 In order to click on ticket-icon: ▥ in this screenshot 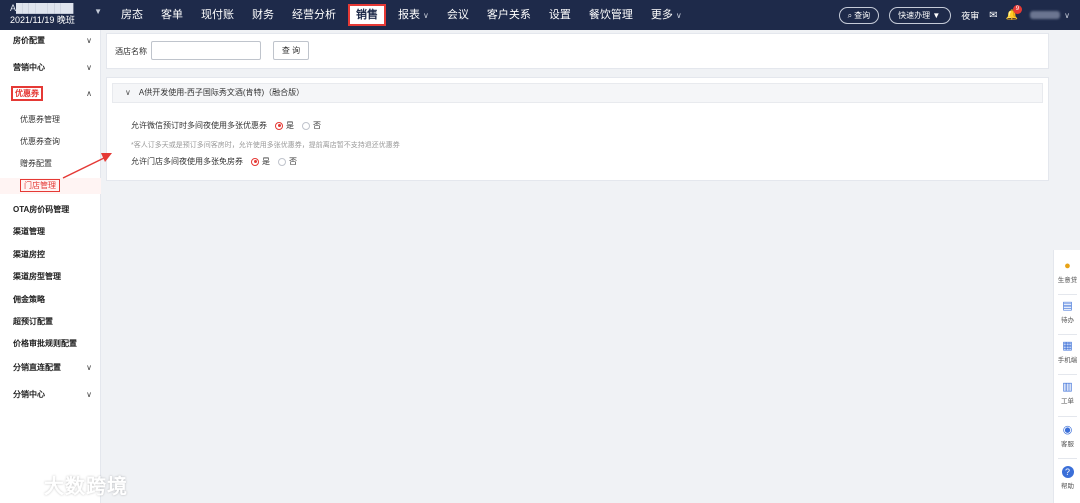, I will do `click(1067, 387)`.